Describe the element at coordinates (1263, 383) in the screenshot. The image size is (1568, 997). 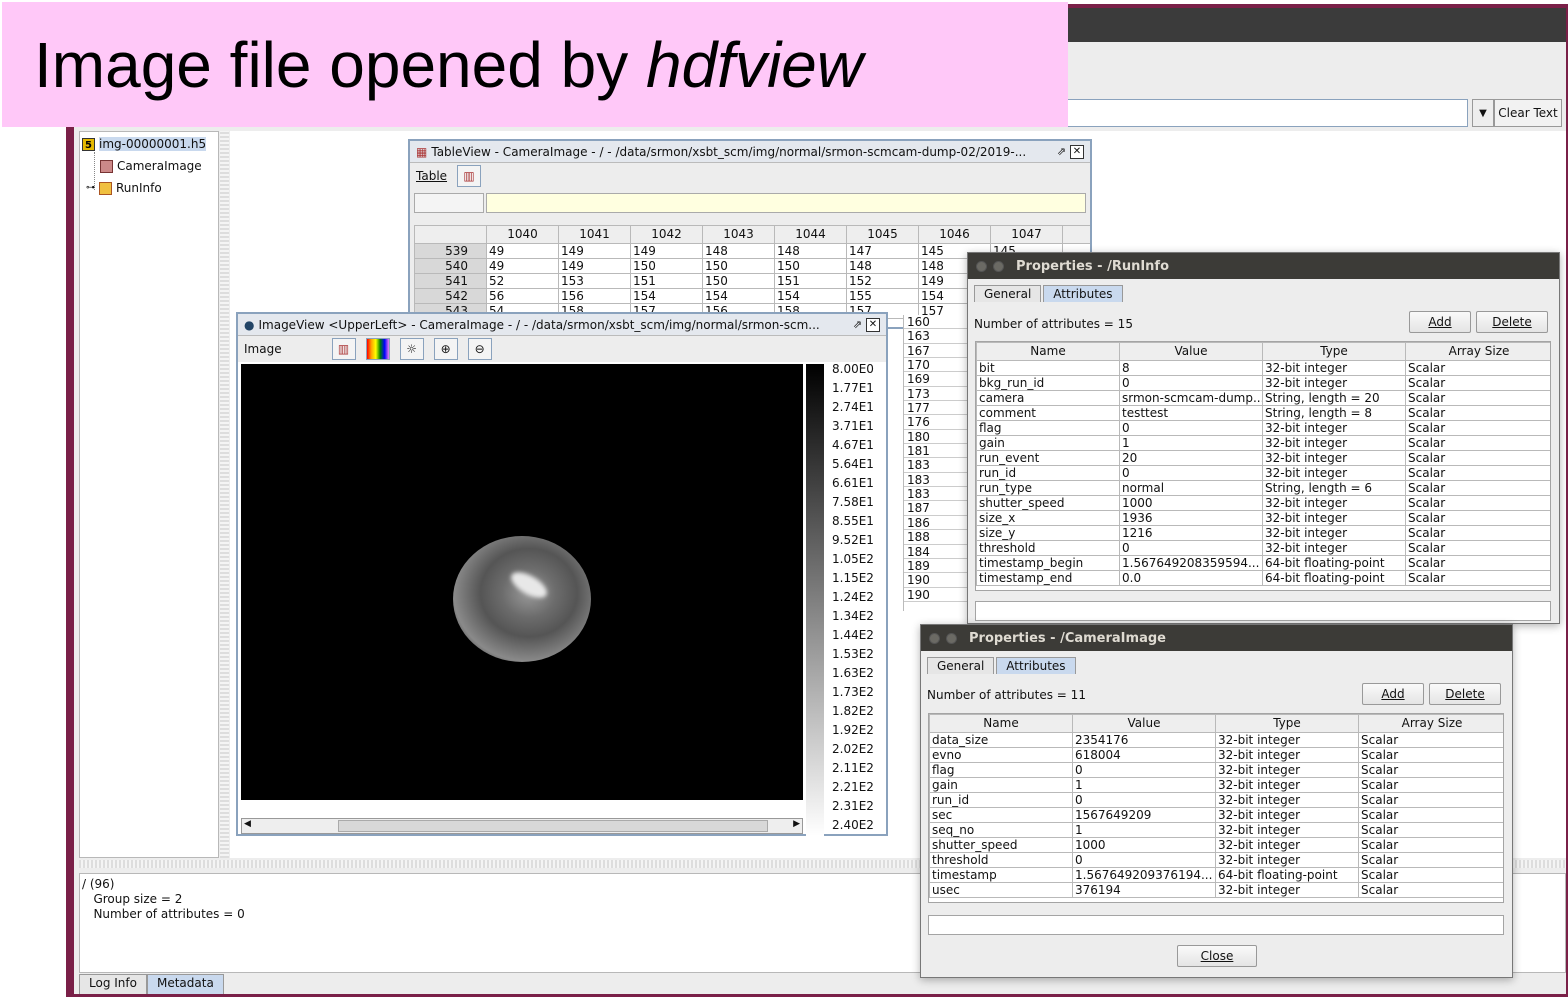
I see `table-row: bkg_run_id 0 32-bit integer Scalar` at that location.